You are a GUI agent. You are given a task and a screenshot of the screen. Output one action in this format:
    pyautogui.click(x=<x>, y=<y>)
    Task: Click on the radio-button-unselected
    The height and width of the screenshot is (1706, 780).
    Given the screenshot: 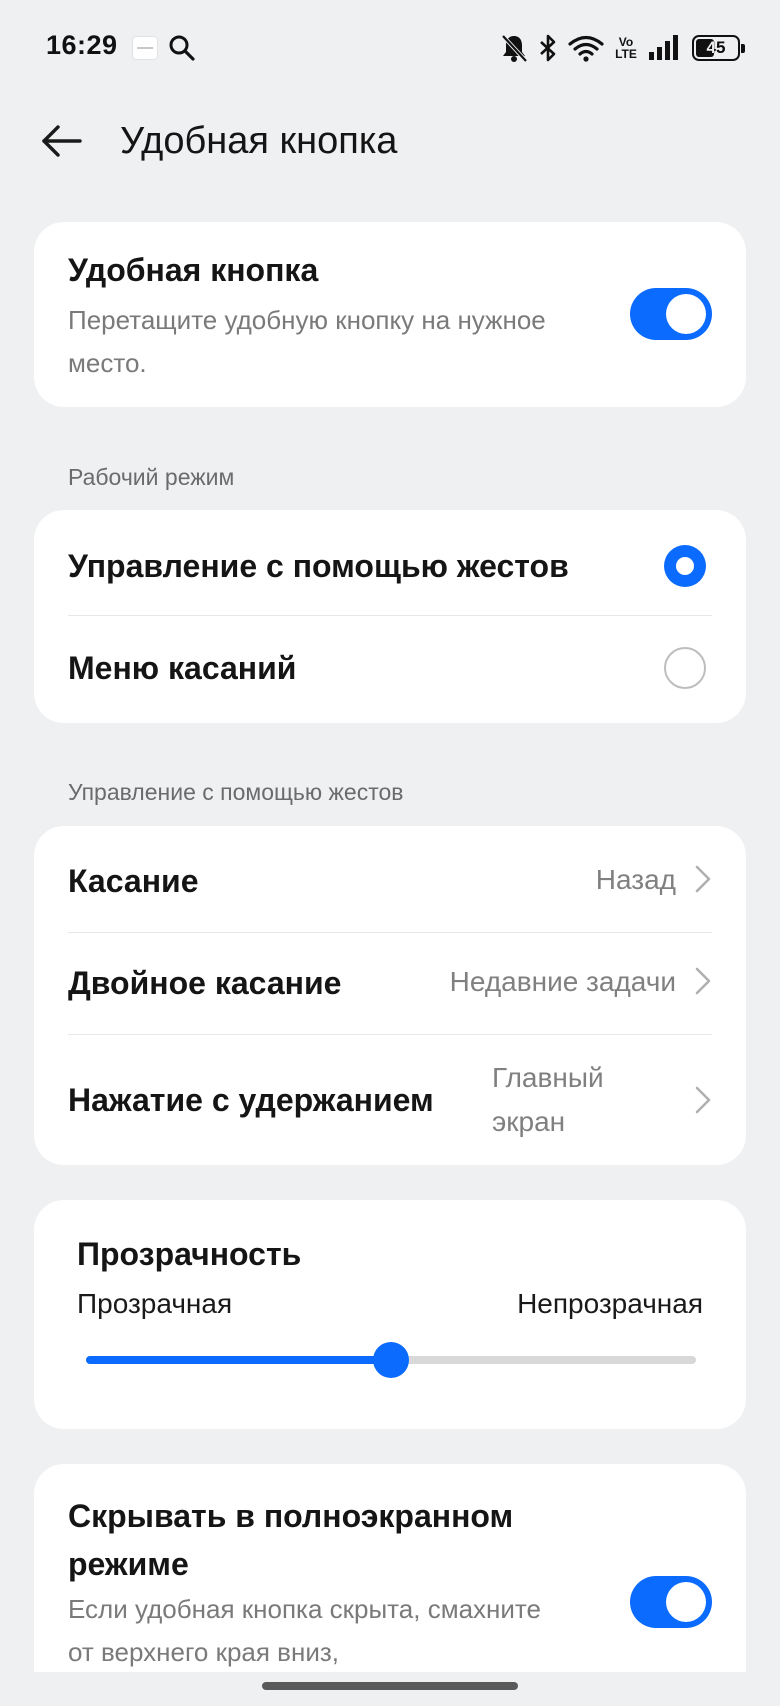 What is the action you would take?
    pyautogui.click(x=685, y=668)
    